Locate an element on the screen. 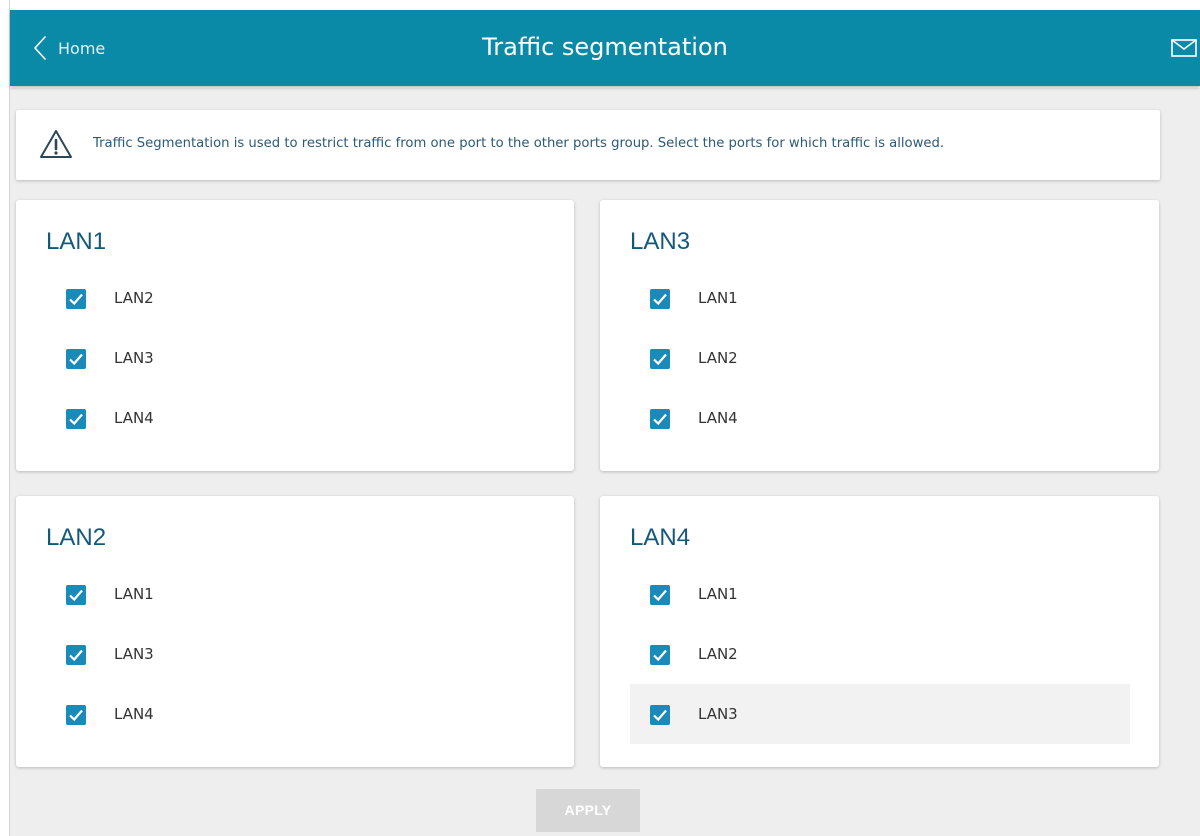 Image resolution: width=1200 pixels, height=836 pixels. card-title: LAN3 is located at coordinates (660, 241).